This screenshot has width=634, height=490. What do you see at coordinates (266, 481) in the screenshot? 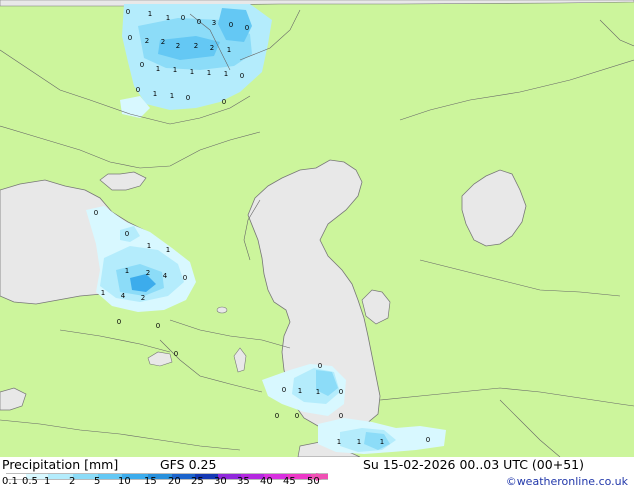
I see `legend-tick-label: 40` at bounding box center [266, 481].